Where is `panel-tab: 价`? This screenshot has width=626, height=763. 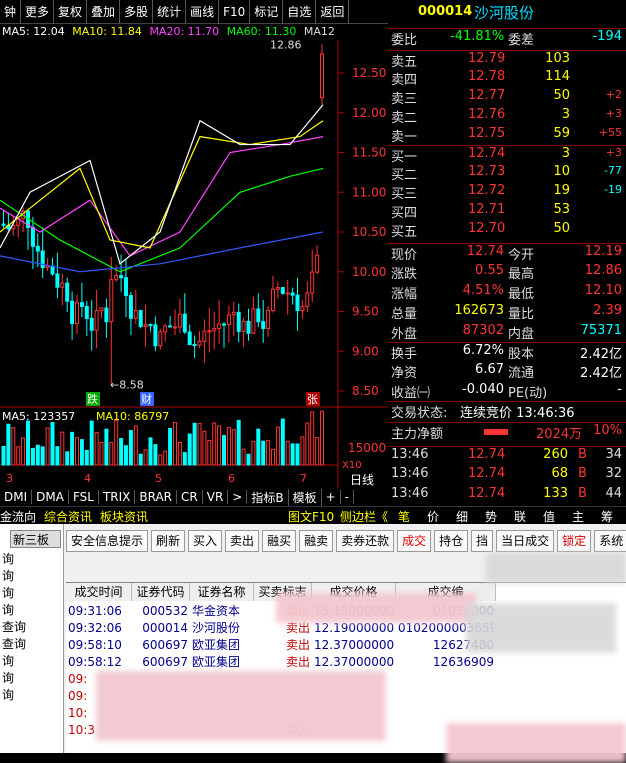 panel-tab: 价 is located at coordinates (433, 516).